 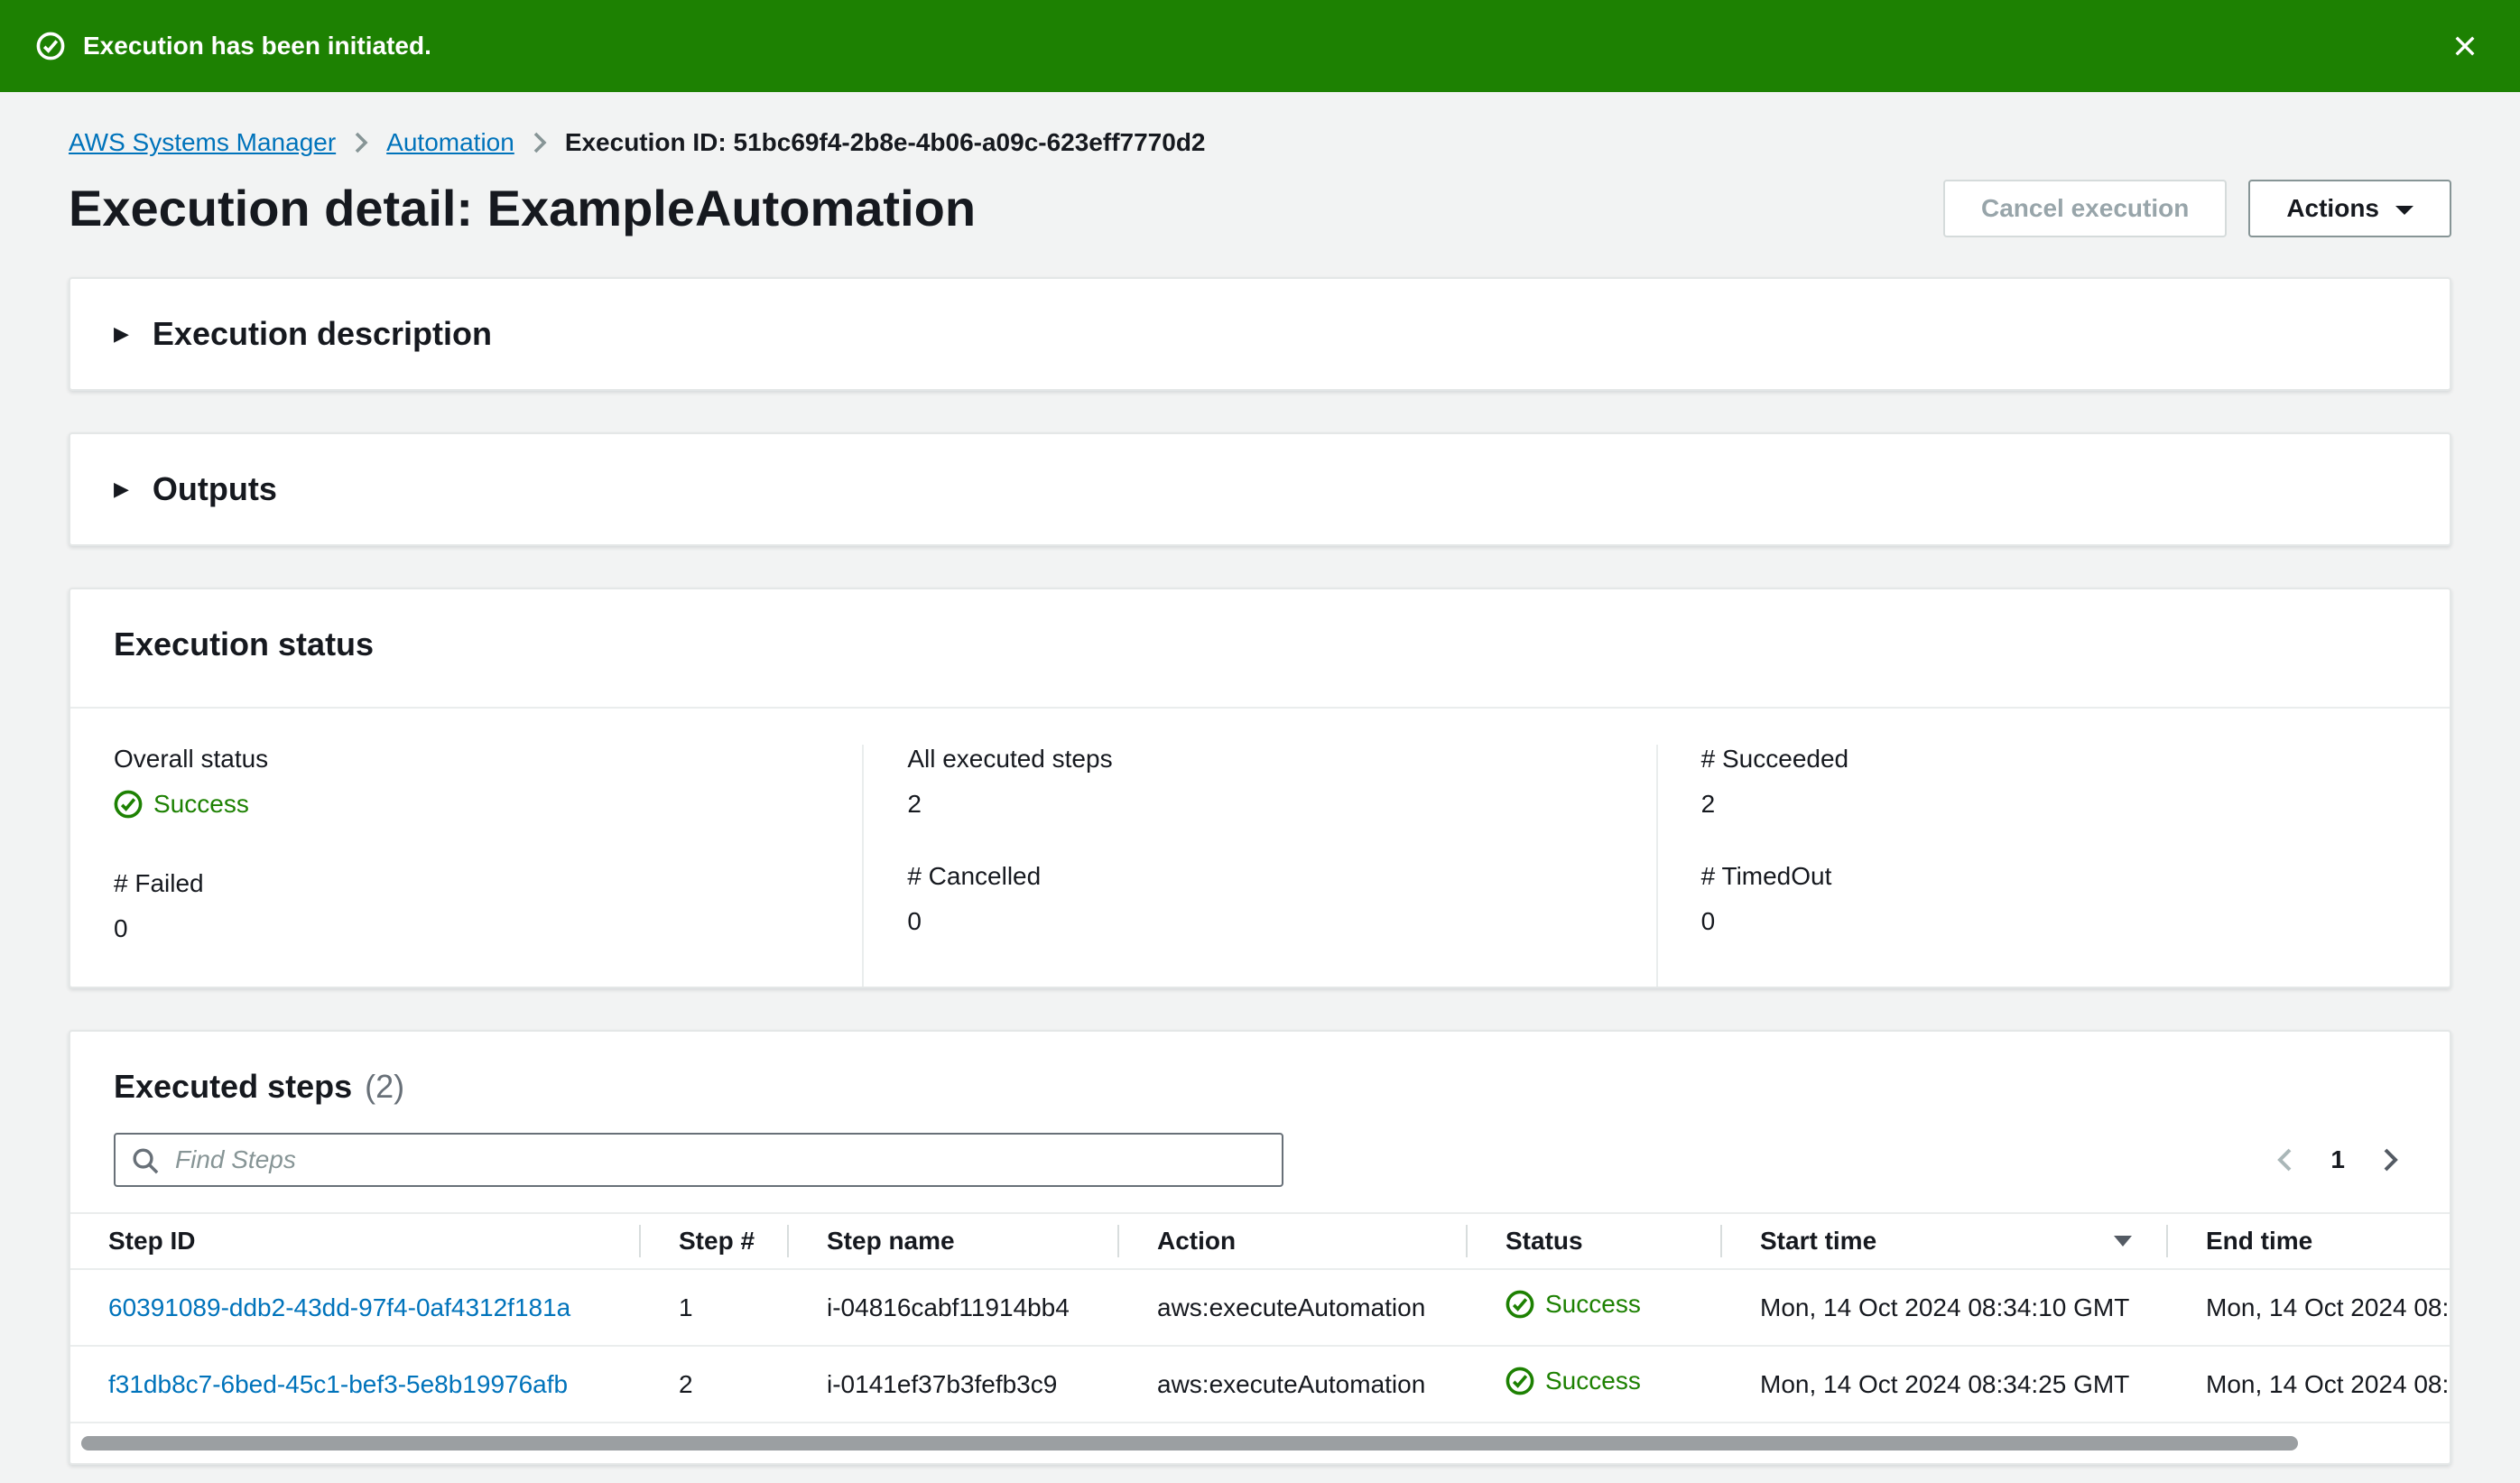 I want to click on status-column-3: # Succeeded 2 # TimedOut 0, so click(x=2053, y=866).